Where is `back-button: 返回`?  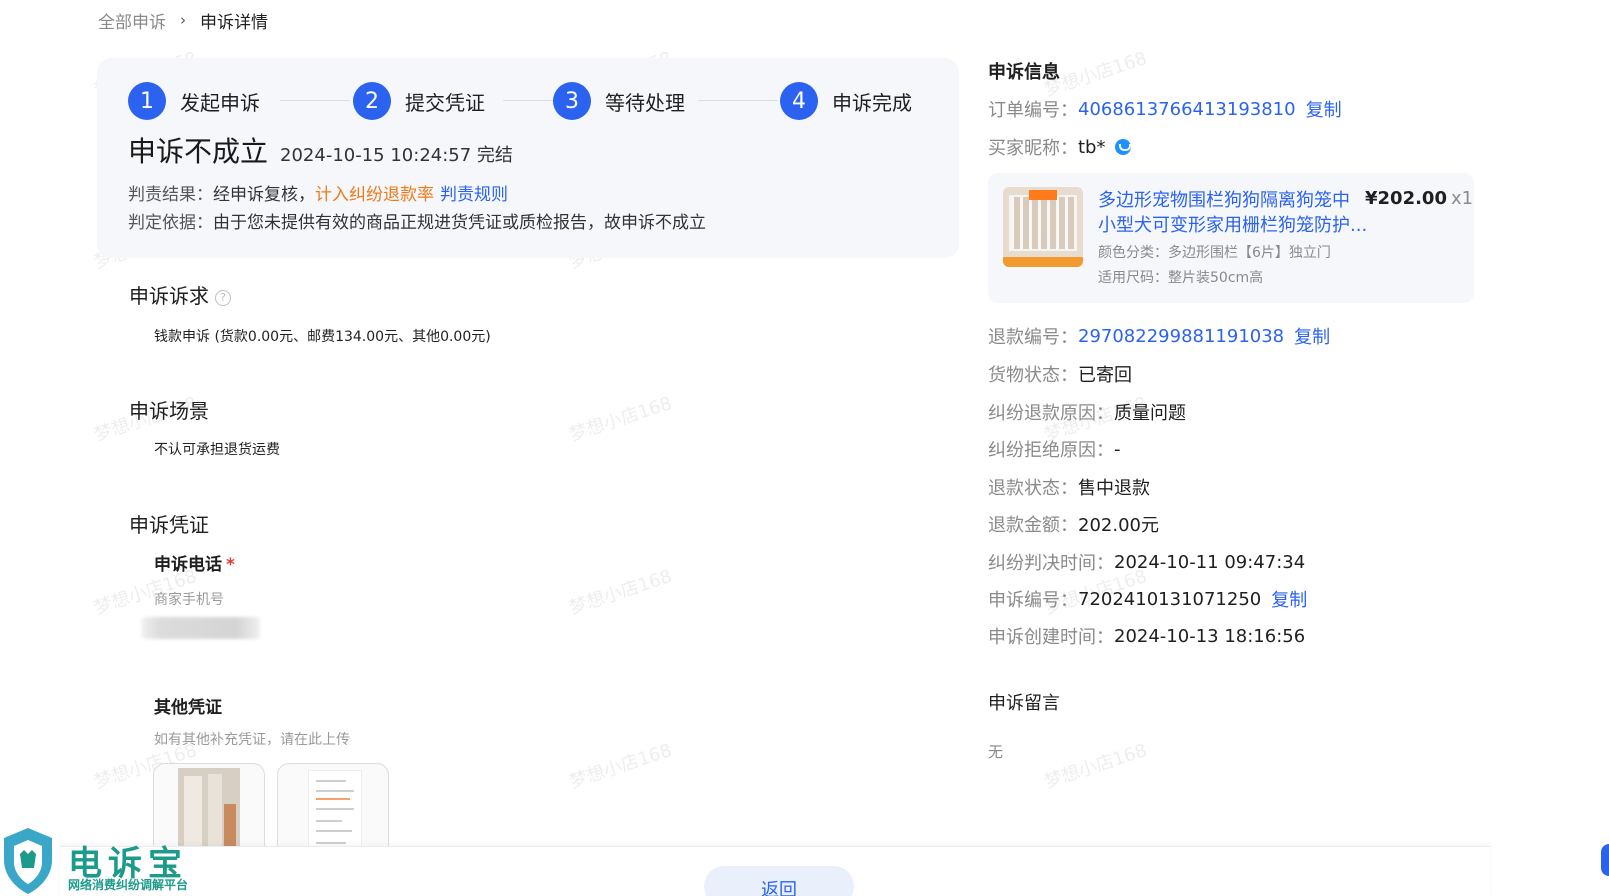 back-button: 返回 is located at coordinates (779, 881).